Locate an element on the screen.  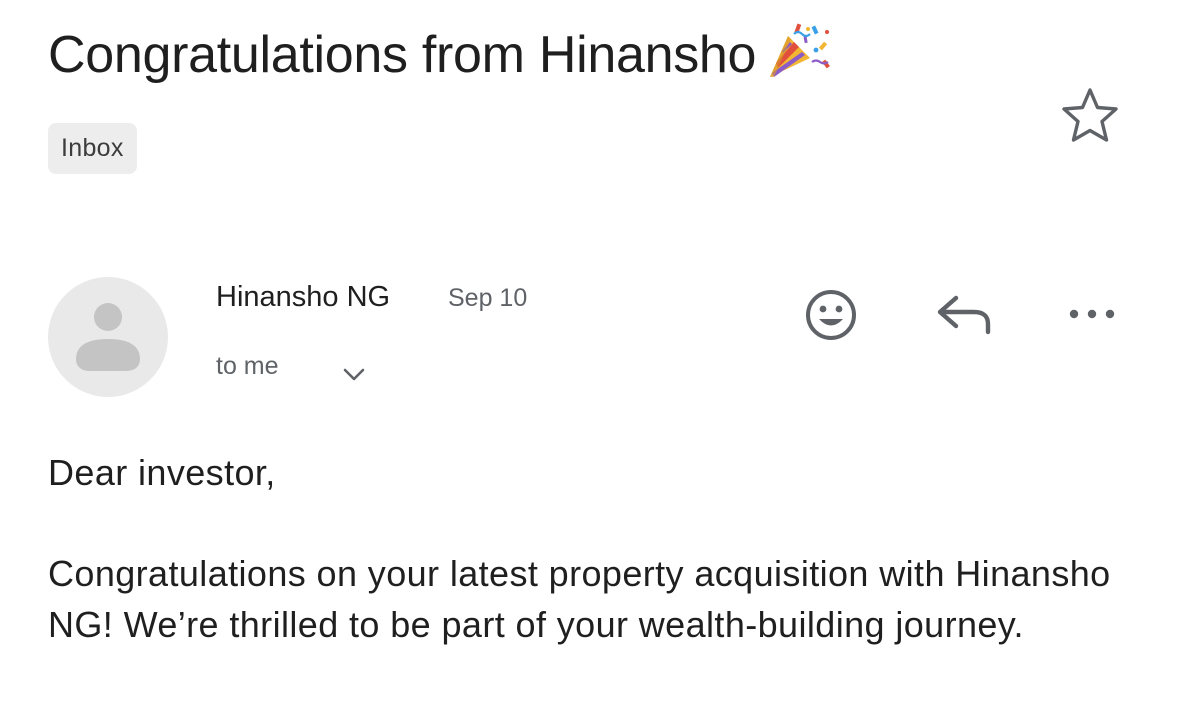
party-popper-icon is located at coordinates (800, 50).